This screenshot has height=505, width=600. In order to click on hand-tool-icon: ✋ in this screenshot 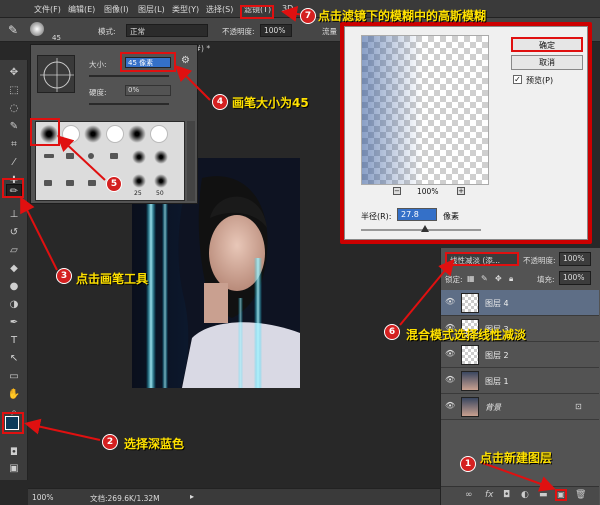, I will do `click(14, 395)`.